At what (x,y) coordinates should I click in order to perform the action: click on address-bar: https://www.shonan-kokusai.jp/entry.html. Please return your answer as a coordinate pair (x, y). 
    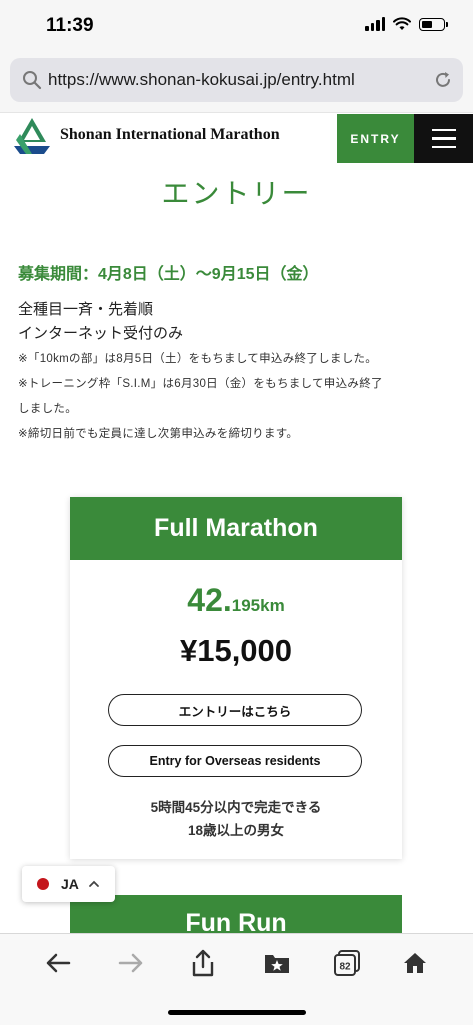
    Looking at the image, I should click on (236, 80).